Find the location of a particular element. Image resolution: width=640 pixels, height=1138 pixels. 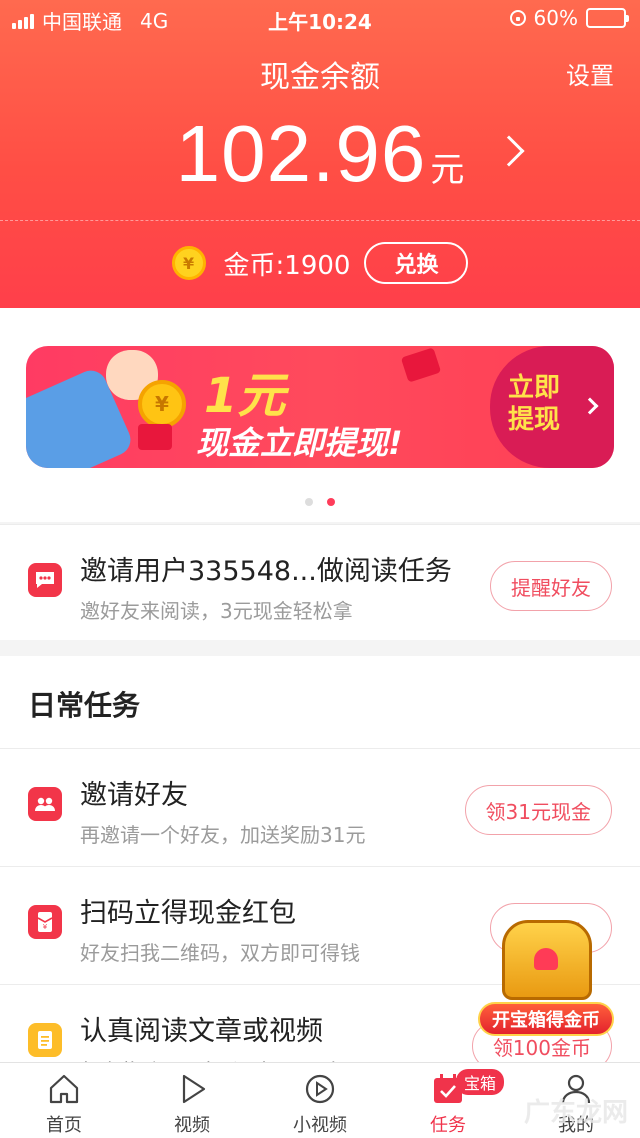

tab-video: 视频 is located at coordinates (192, 1100).